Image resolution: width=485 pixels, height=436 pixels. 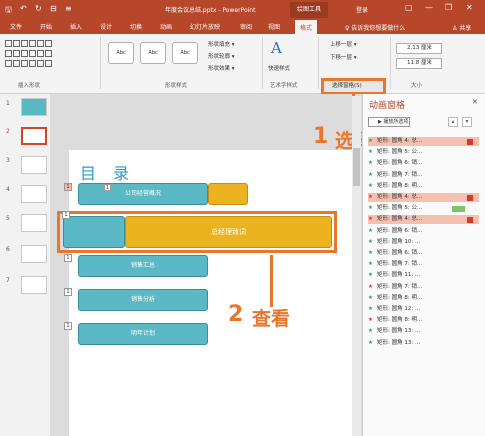 I want to click on move-down-icon: ▾, so click(x=467, y=122).